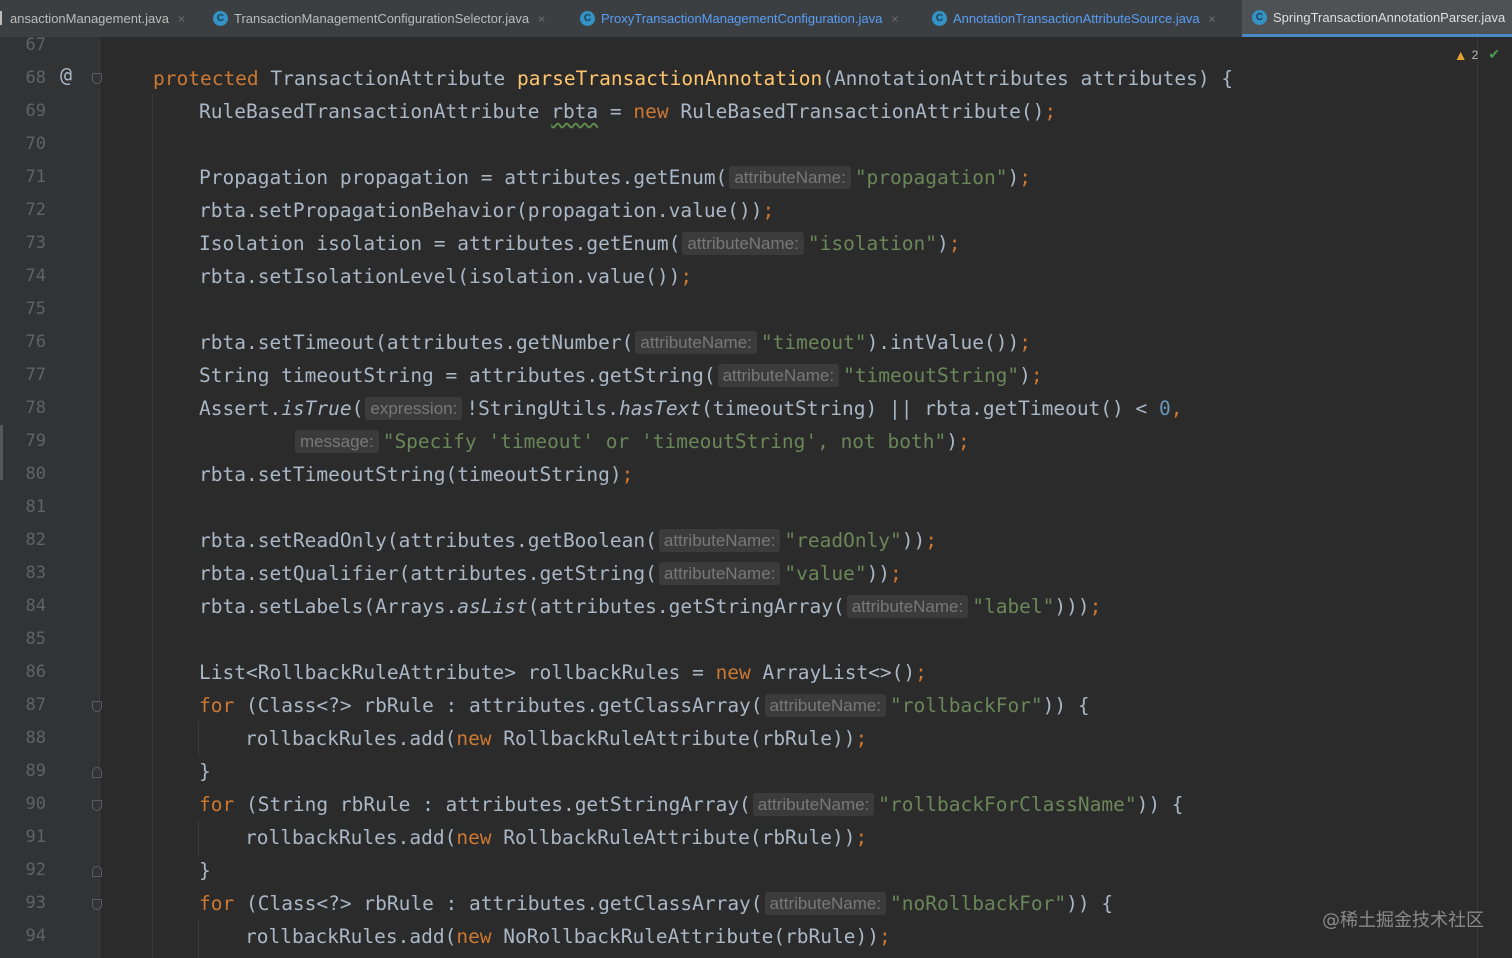  What do you see at coordinates (35, 903) in the screenshot?
I see `line-number: 93` at bounding box center [35, 903].